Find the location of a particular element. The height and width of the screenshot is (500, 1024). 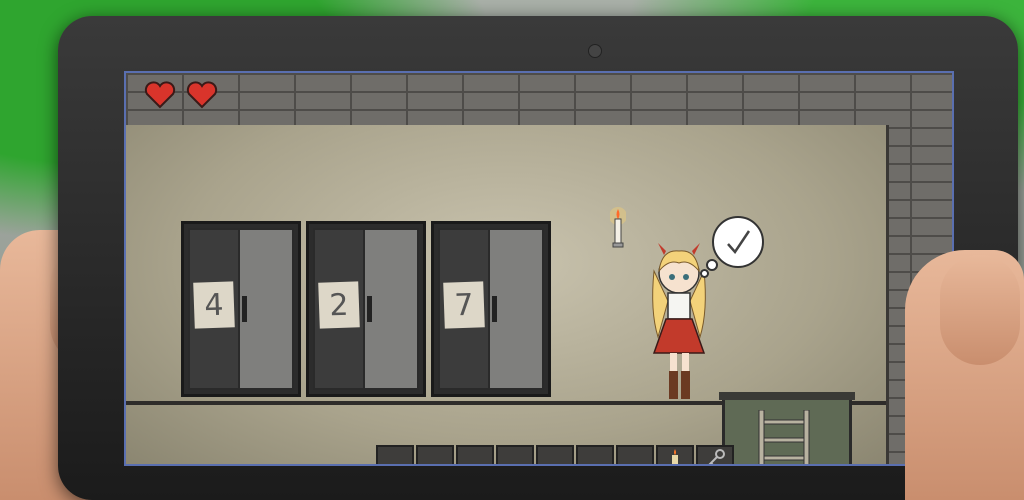

ladder-icon is located at coordinates (784, 438).